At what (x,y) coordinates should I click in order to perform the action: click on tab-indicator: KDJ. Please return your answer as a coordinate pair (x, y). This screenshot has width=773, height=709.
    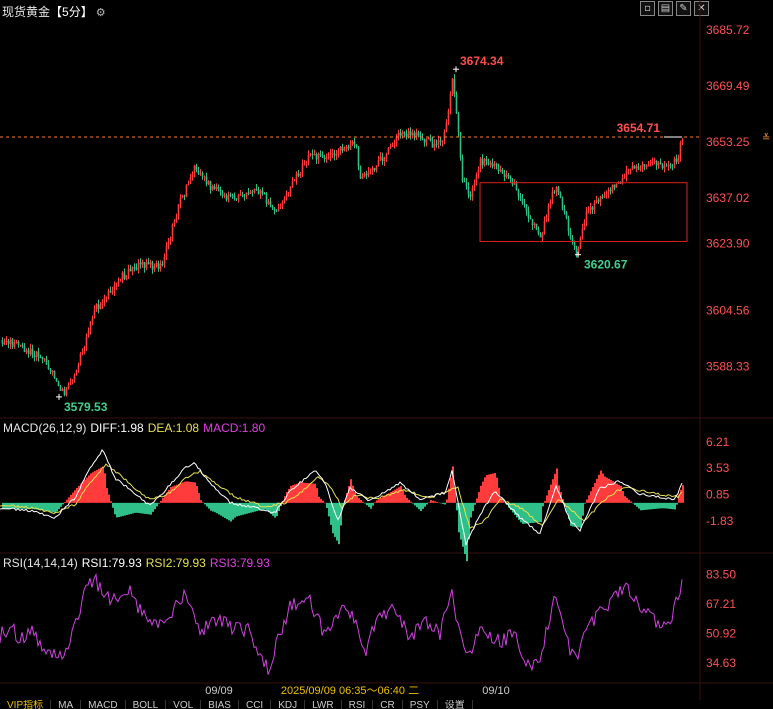
    Looking at the image, I should click on (288, 704).